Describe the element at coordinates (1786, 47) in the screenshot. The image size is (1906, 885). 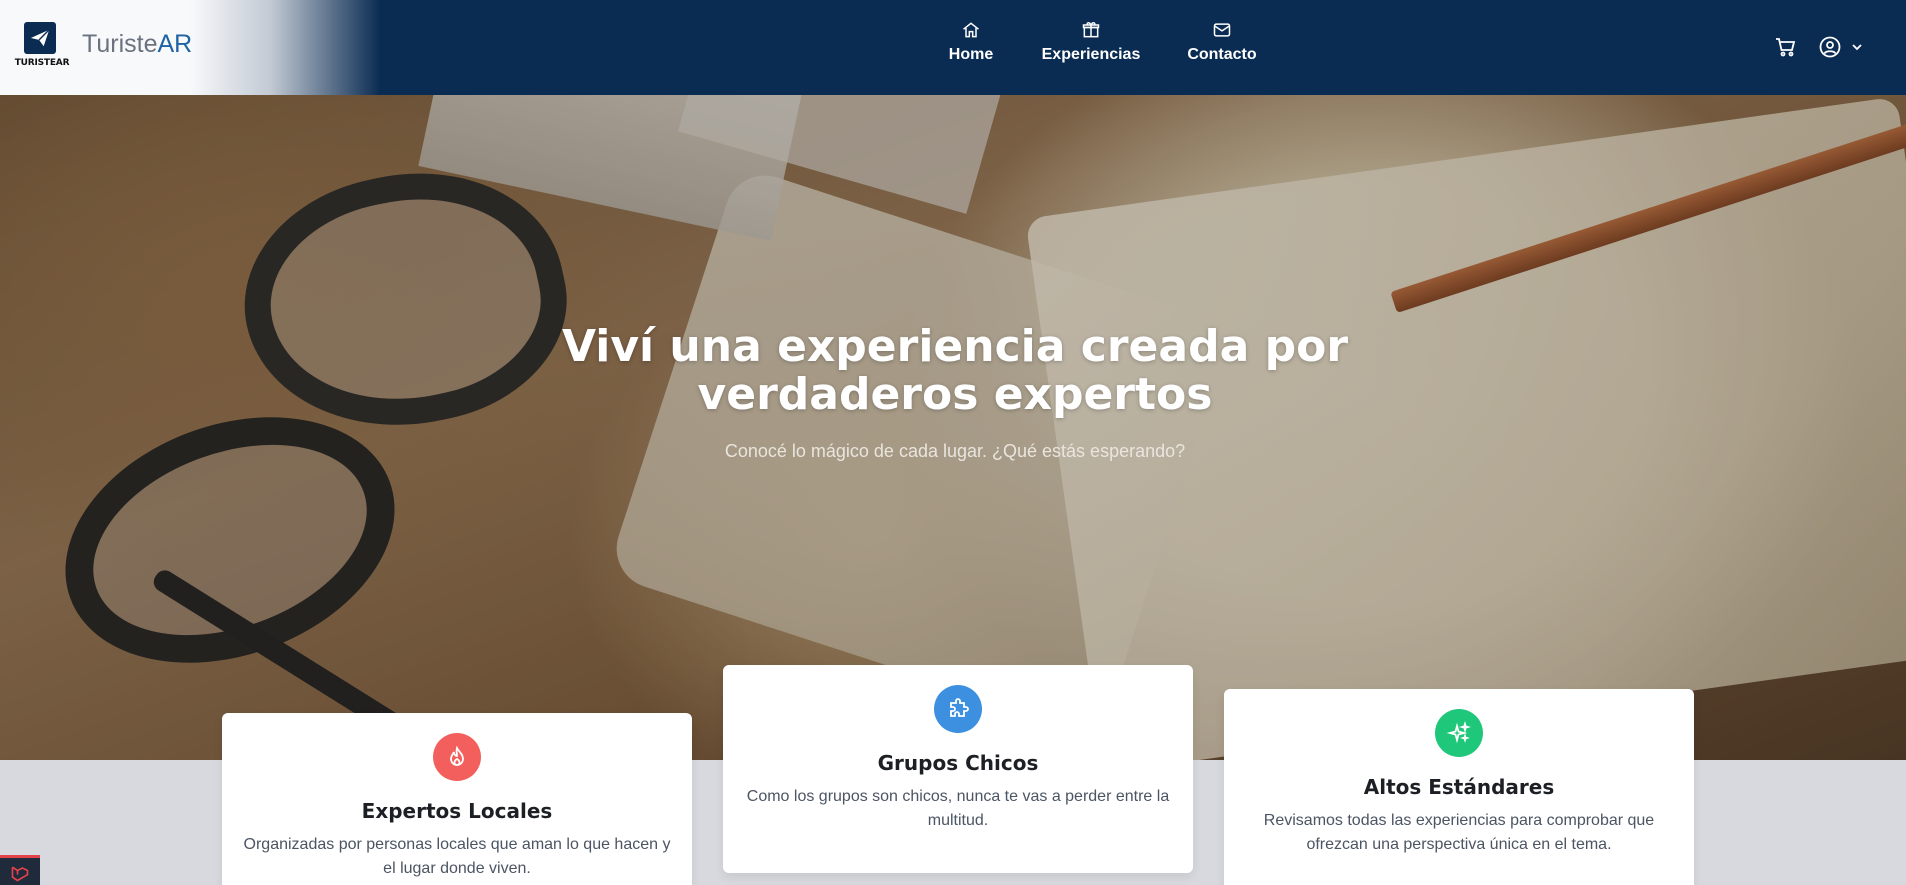
I see `cart-icon` at that location.